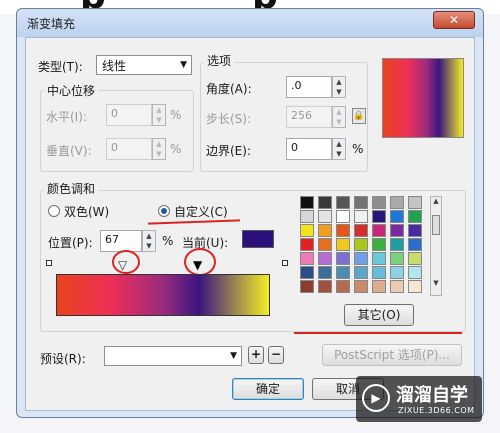 The image size is (500, 433). Describe the element at coordinates (219, 60) in the screenshot. I see `options-title: 选项` at that location.